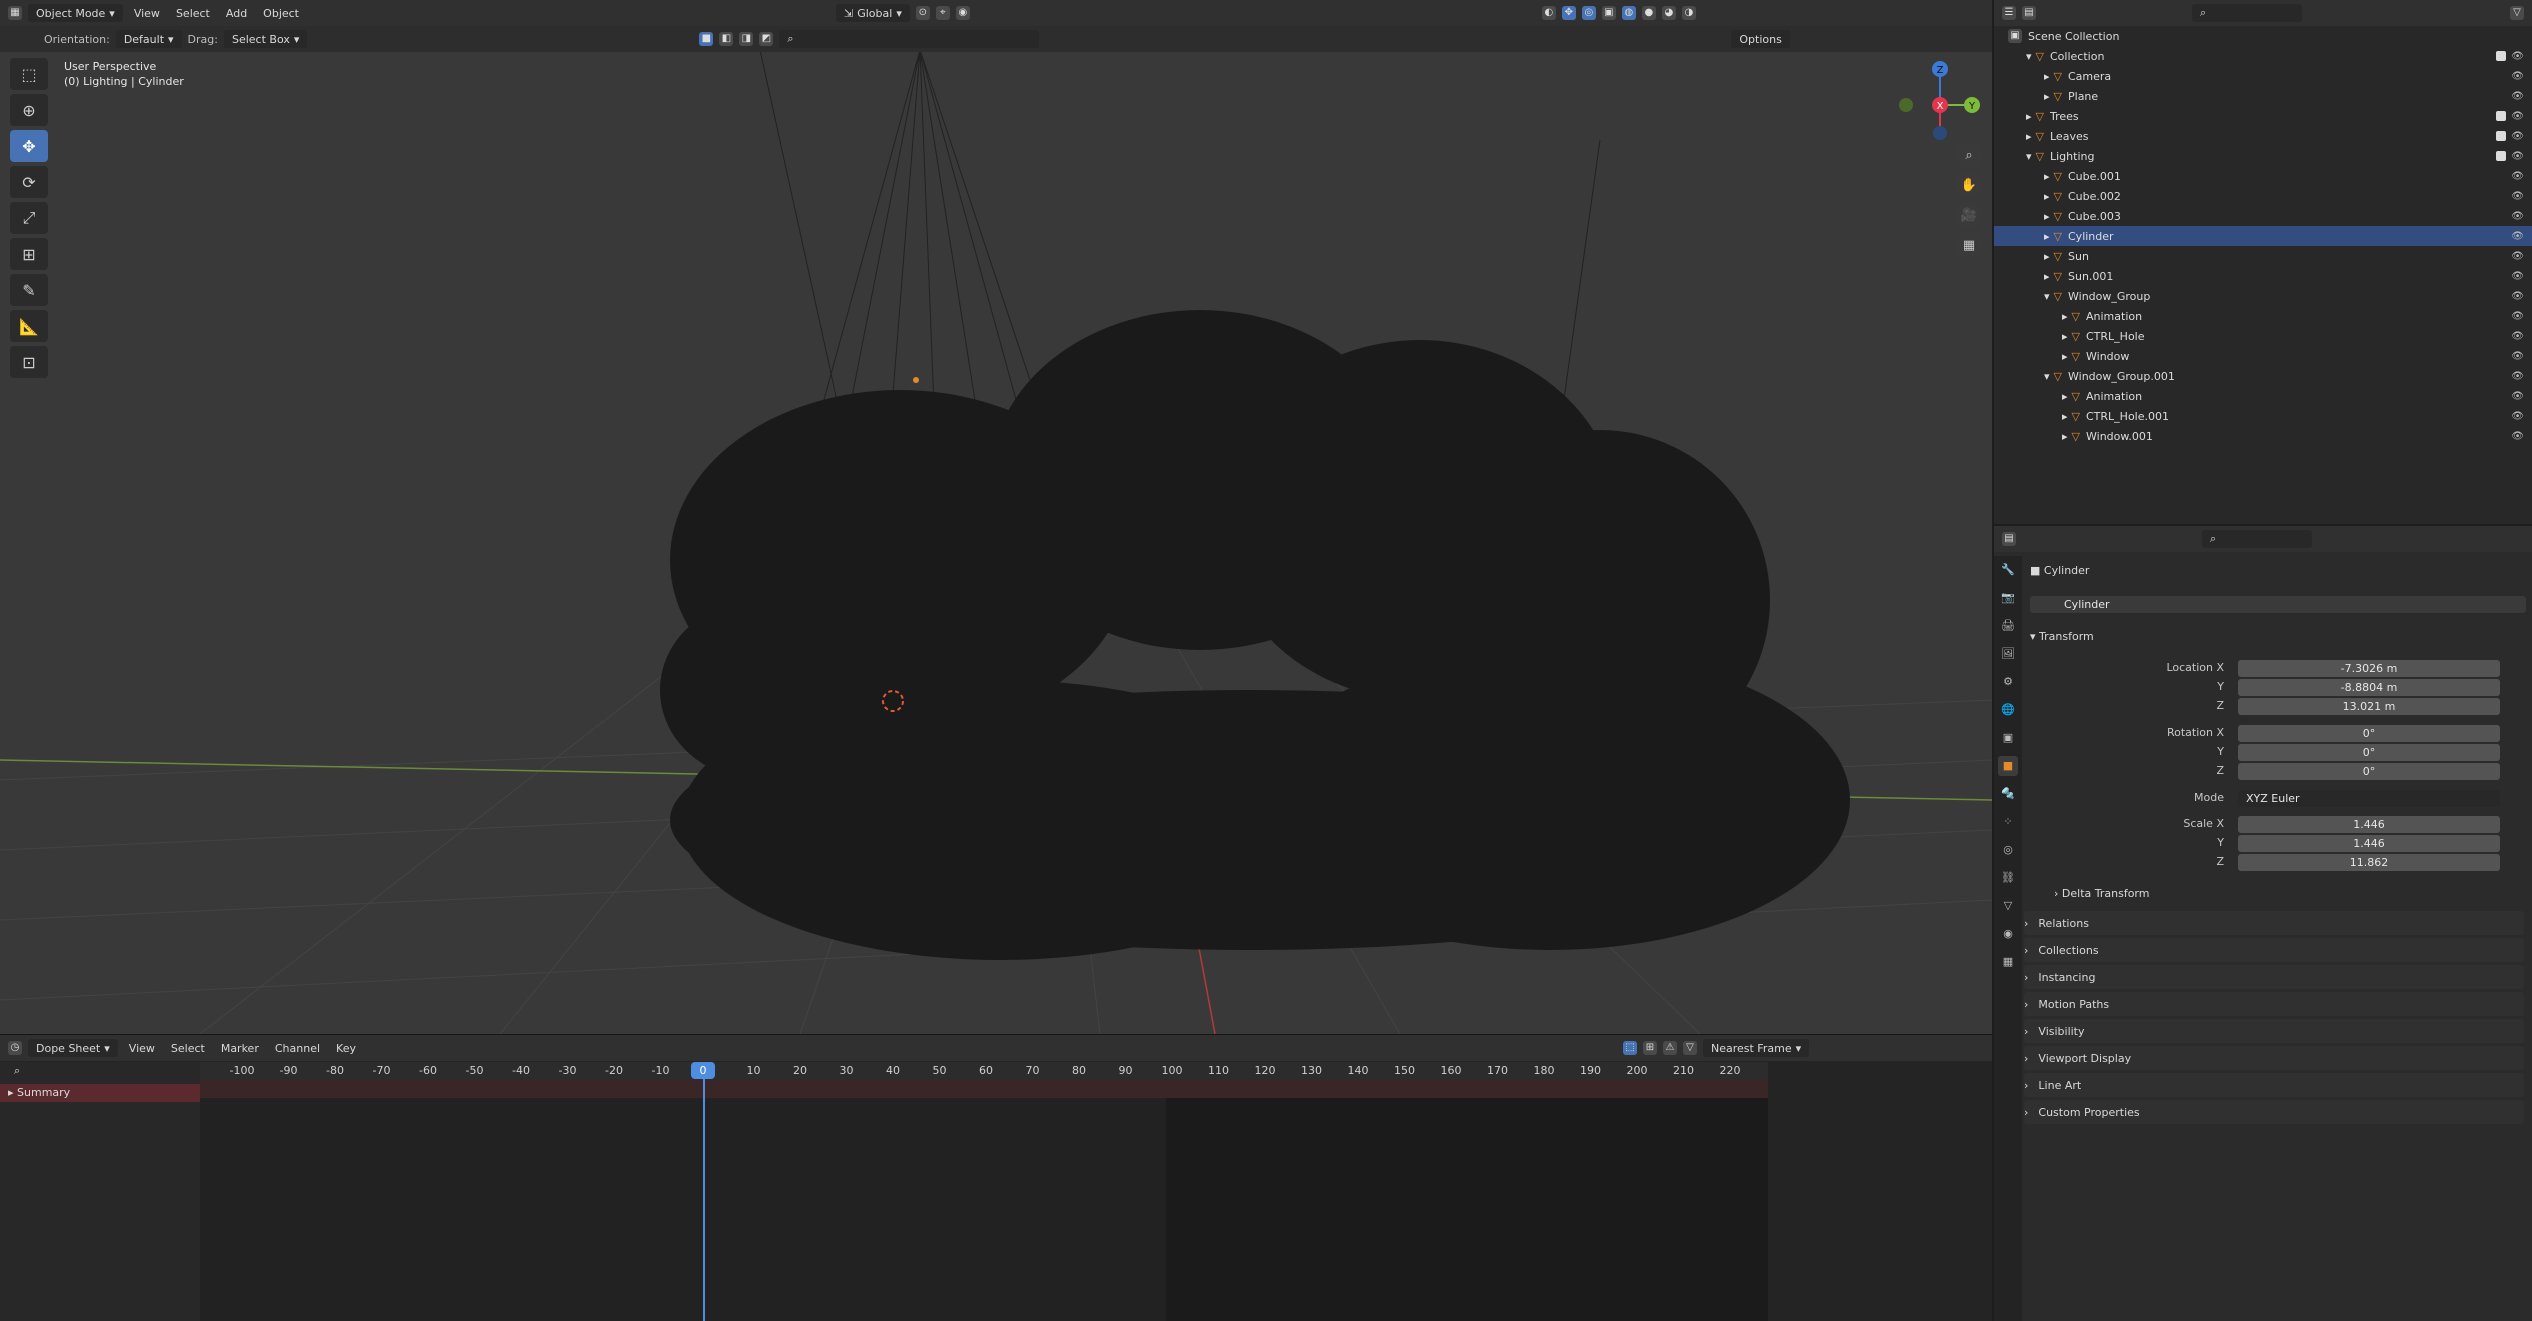 Image resolution: width=2532 pixels, height=1321 pixels. Describe the element at coordinates (1969, 185) in the screenshot. I see `pan-icon: ✋` at that location.